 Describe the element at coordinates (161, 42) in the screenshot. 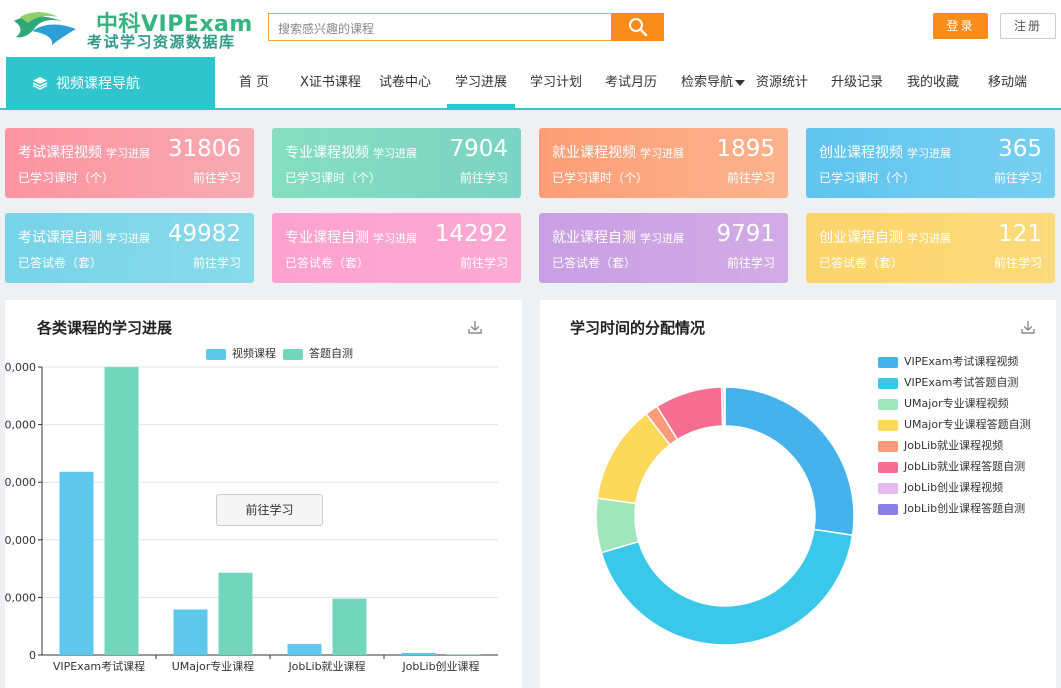

I see `brand-subtitle: 考试学习资源数据库` at that location.